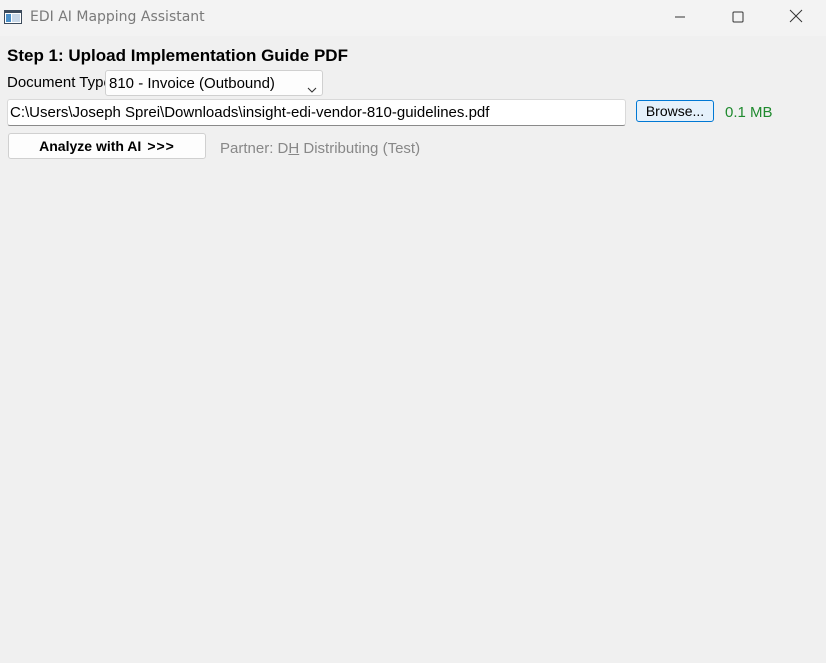 The height and width of the screenshot is (663, 826). I want to click on app-window-icon, so click(13, 16).